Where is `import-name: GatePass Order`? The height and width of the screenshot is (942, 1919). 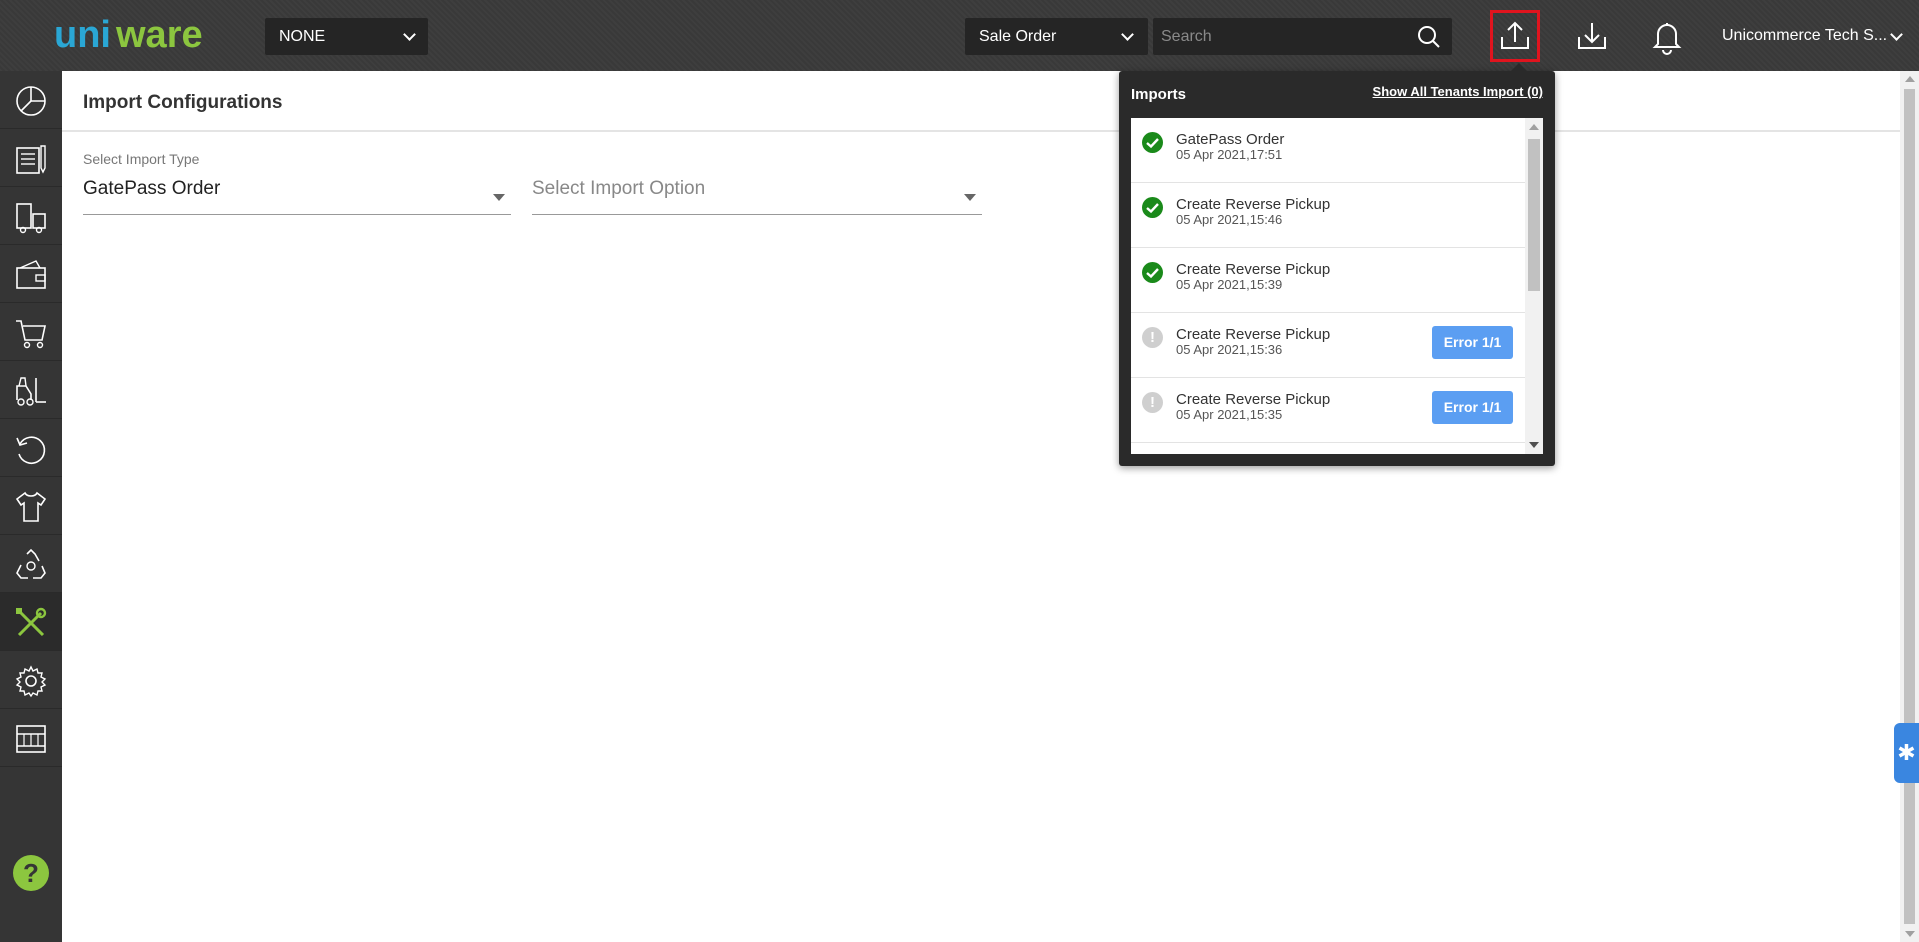
import-name: GatePass Order is located at coordinates (1230, 139).